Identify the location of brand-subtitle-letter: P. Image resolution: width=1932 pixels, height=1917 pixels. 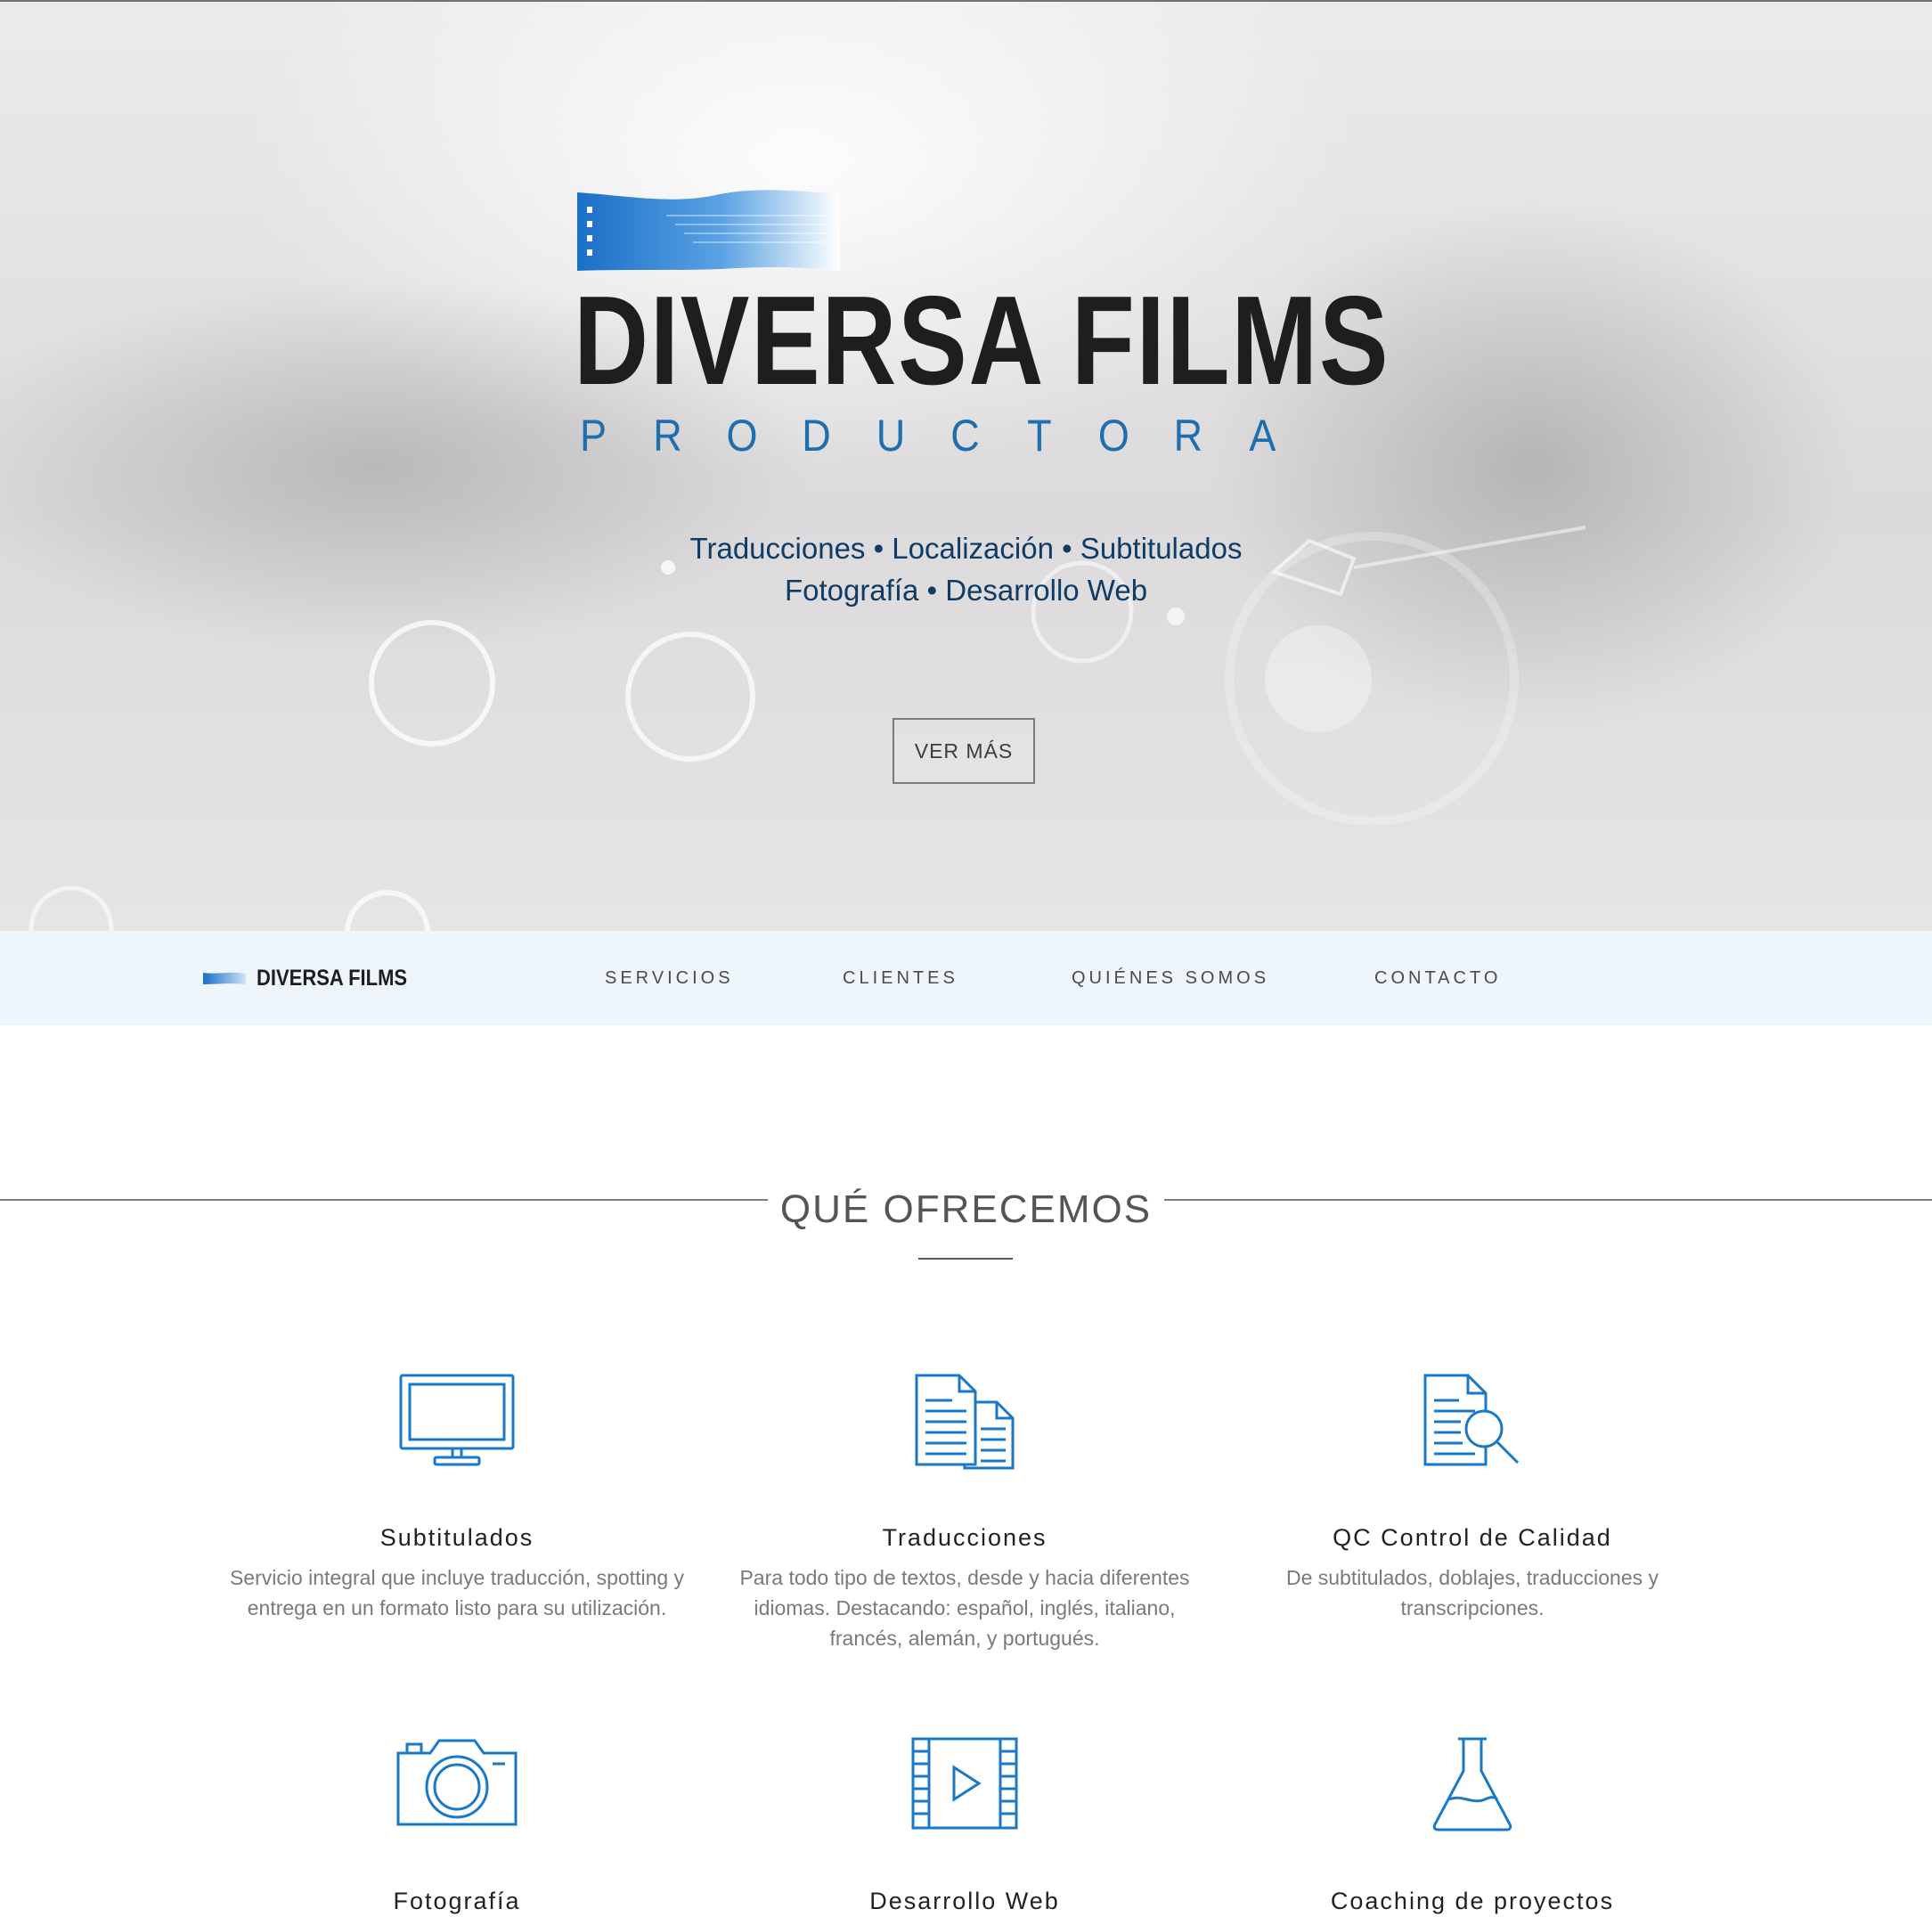
(593, 436).